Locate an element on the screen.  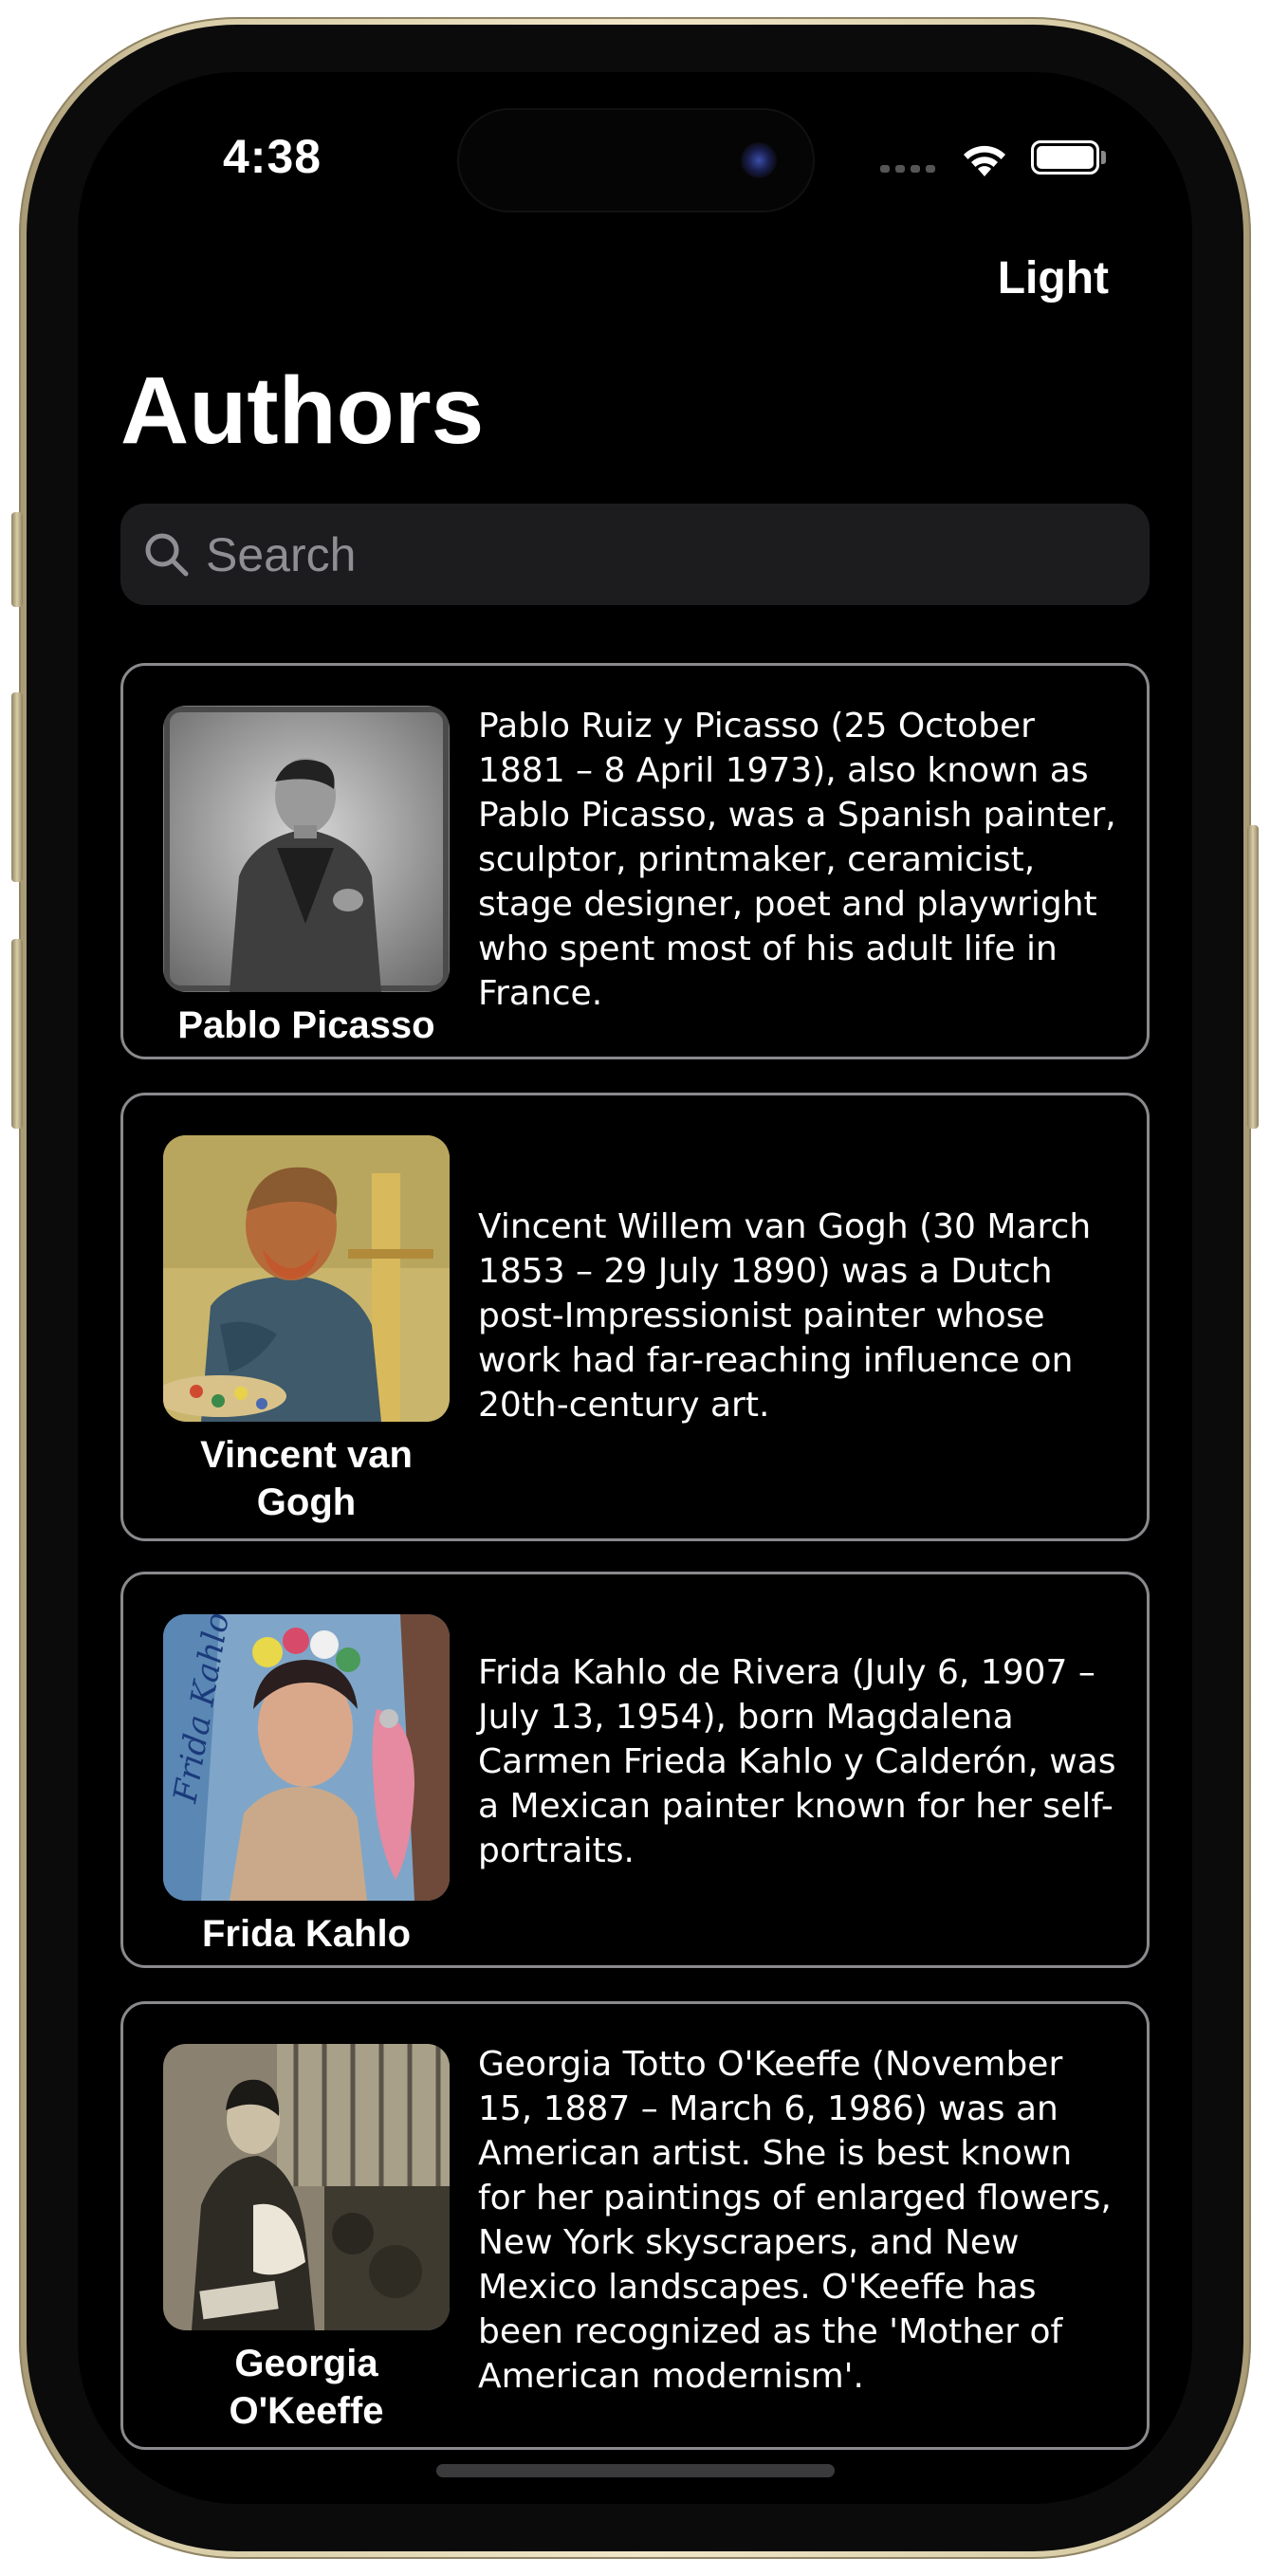
power-button is located at coordinates (1253, 977).